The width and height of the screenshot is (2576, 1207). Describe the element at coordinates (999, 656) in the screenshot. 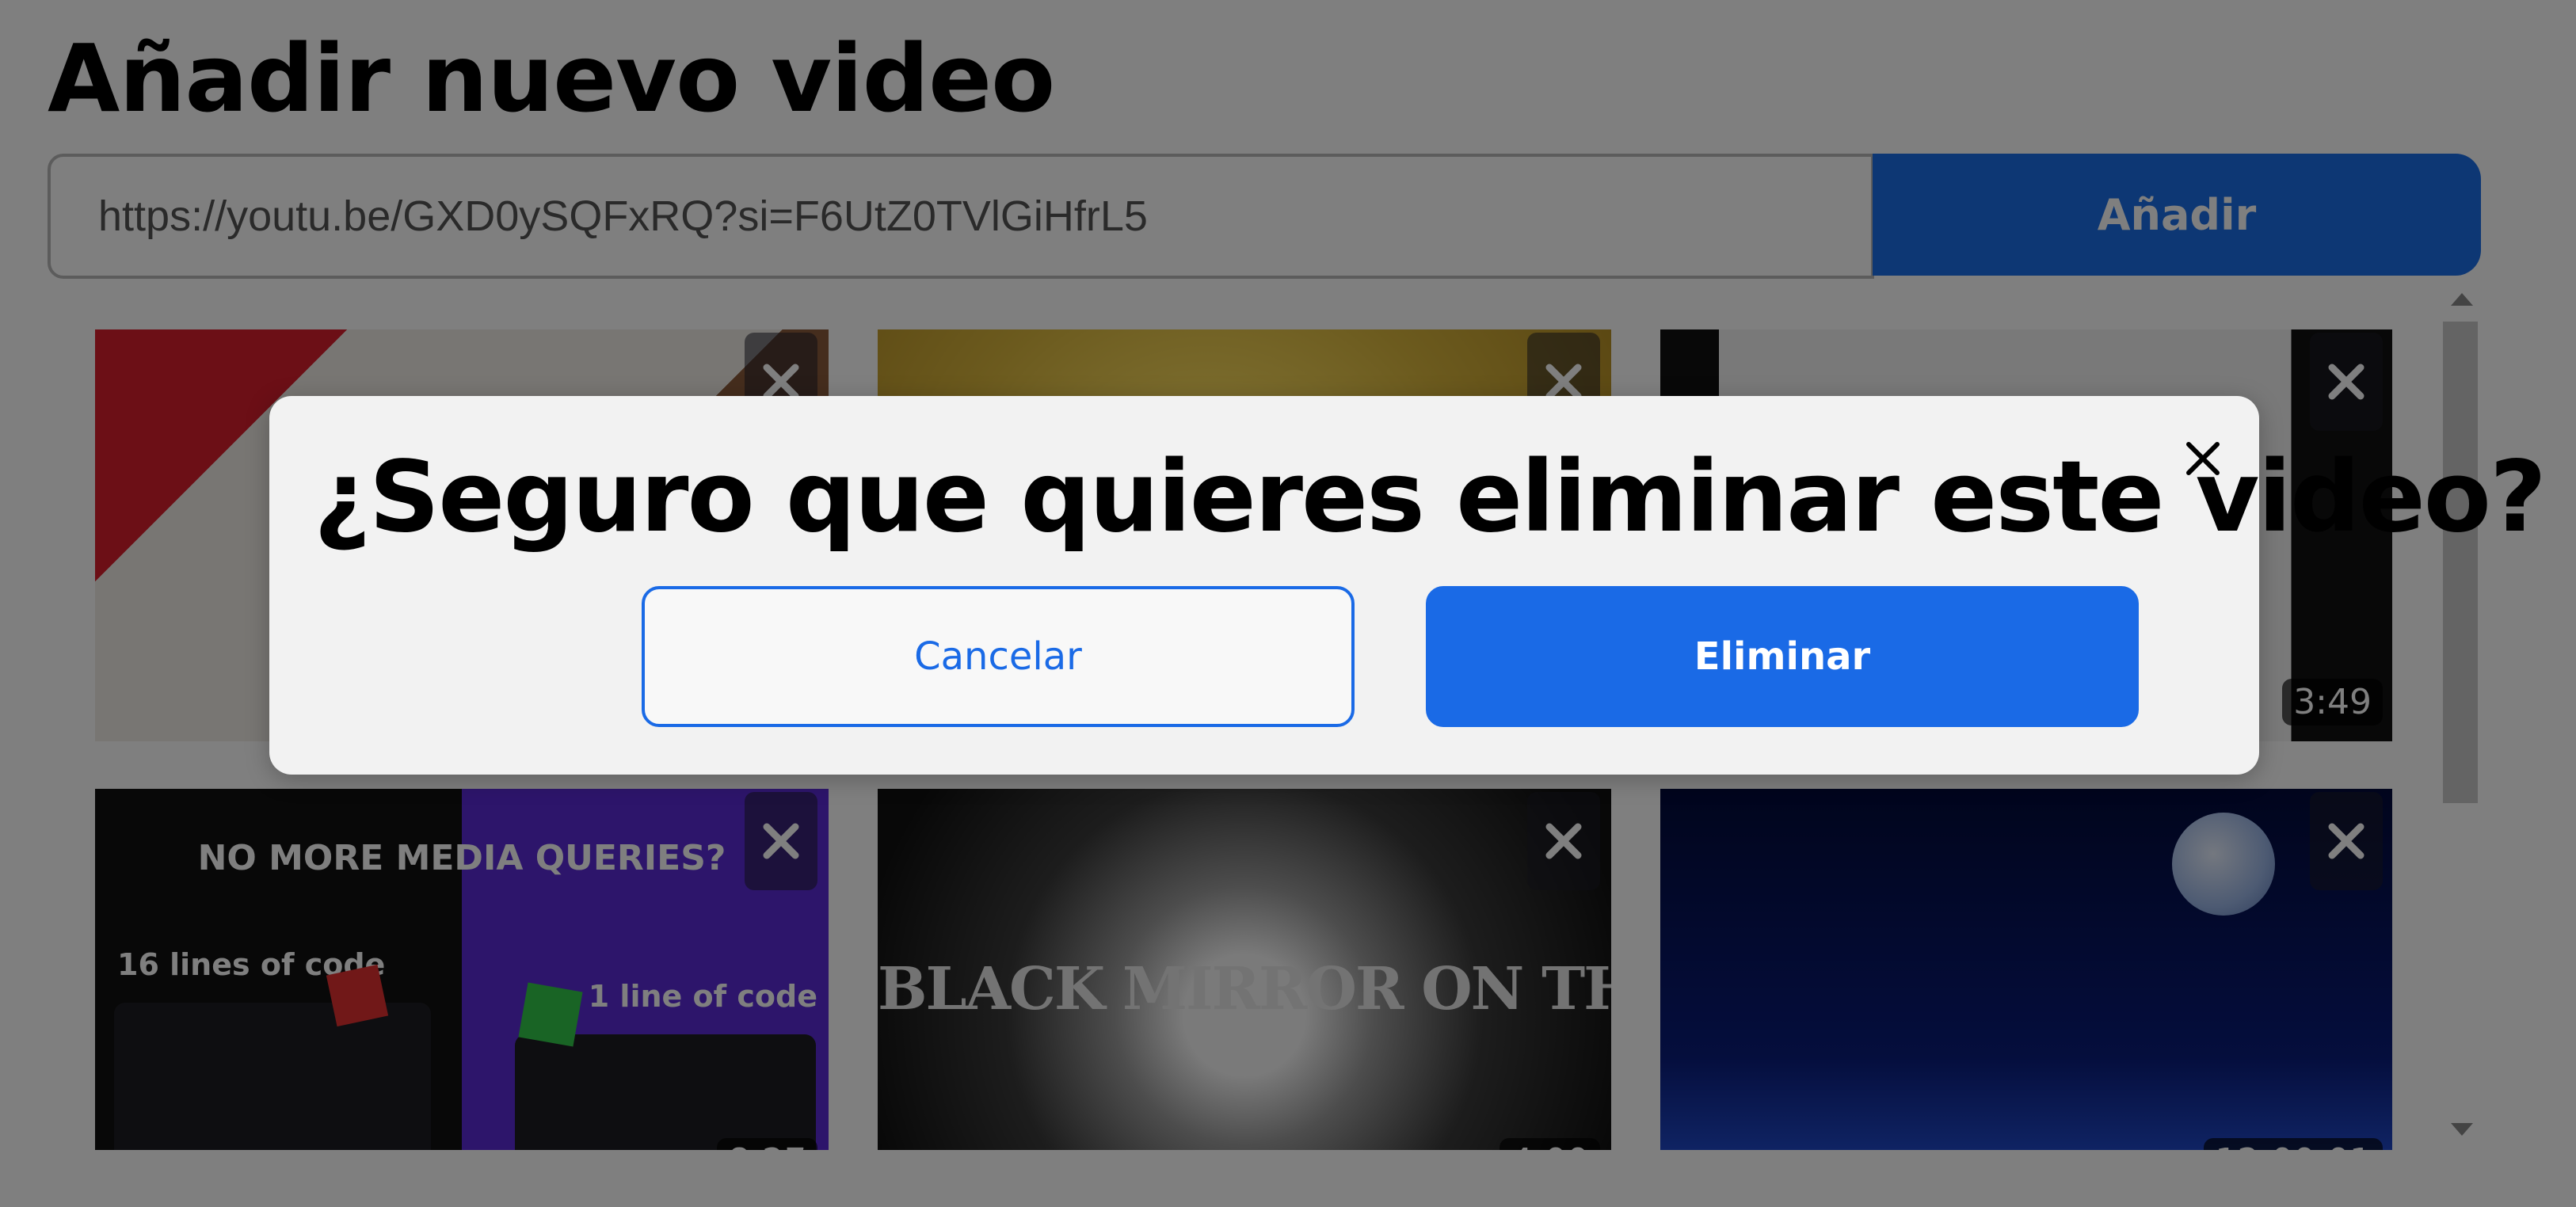

I see `cancel-button: Cancelar` at that location.